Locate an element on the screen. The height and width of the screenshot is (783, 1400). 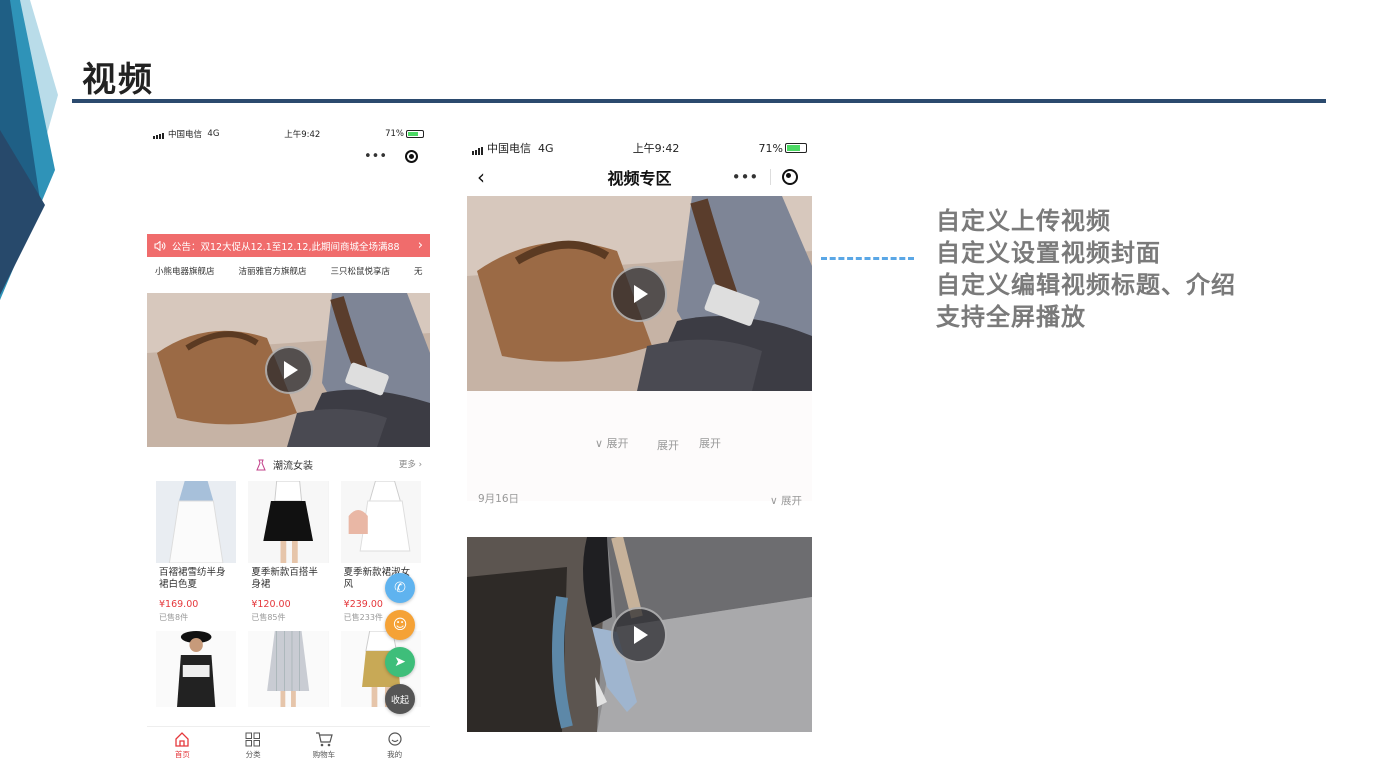
product-price: ¥169.00 is located at coordinates (179, 604).